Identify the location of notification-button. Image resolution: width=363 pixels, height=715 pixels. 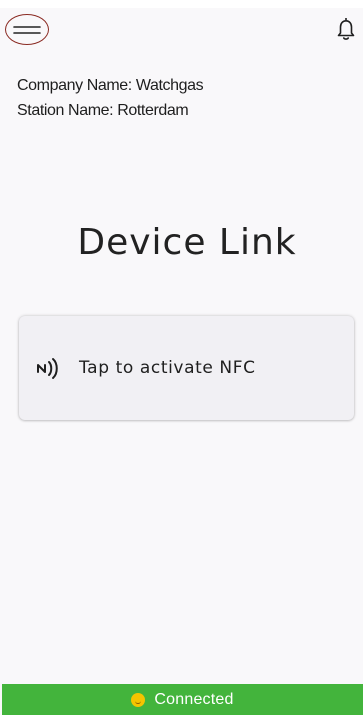
(346, 29).